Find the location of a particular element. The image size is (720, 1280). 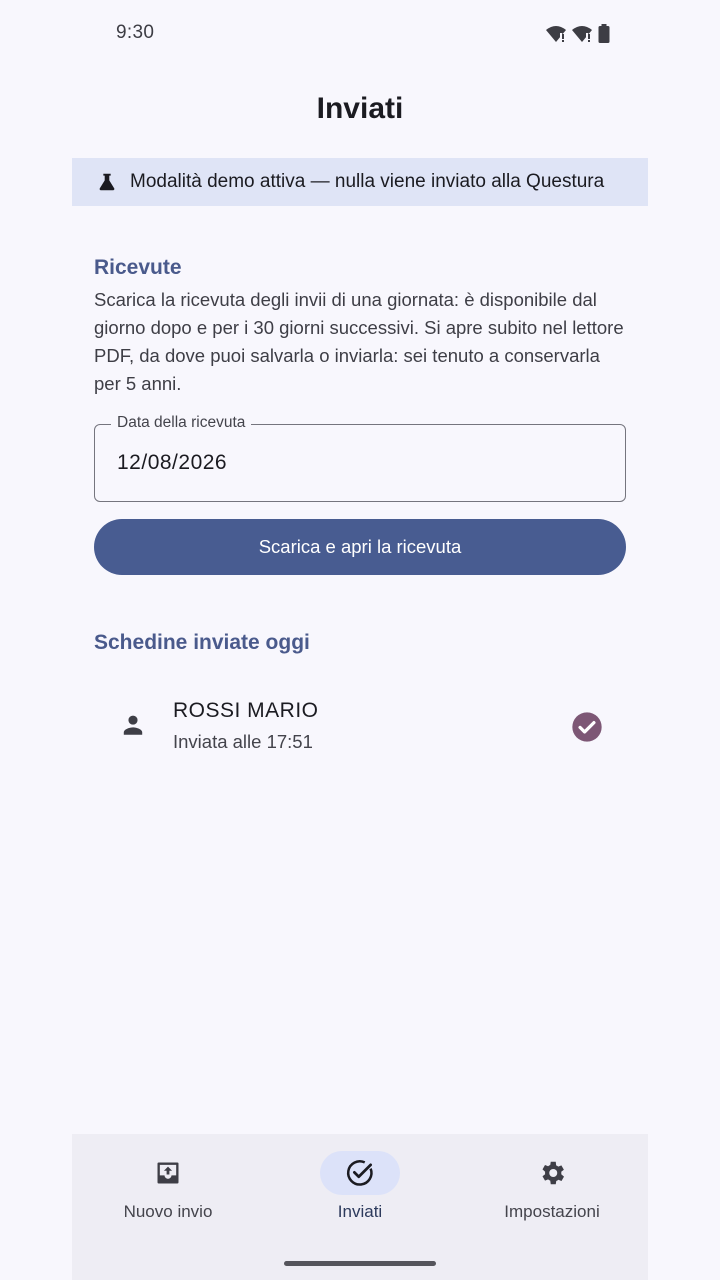

item-subtitle: Inviata alle 17:51 is located at coordinates (243, 741).